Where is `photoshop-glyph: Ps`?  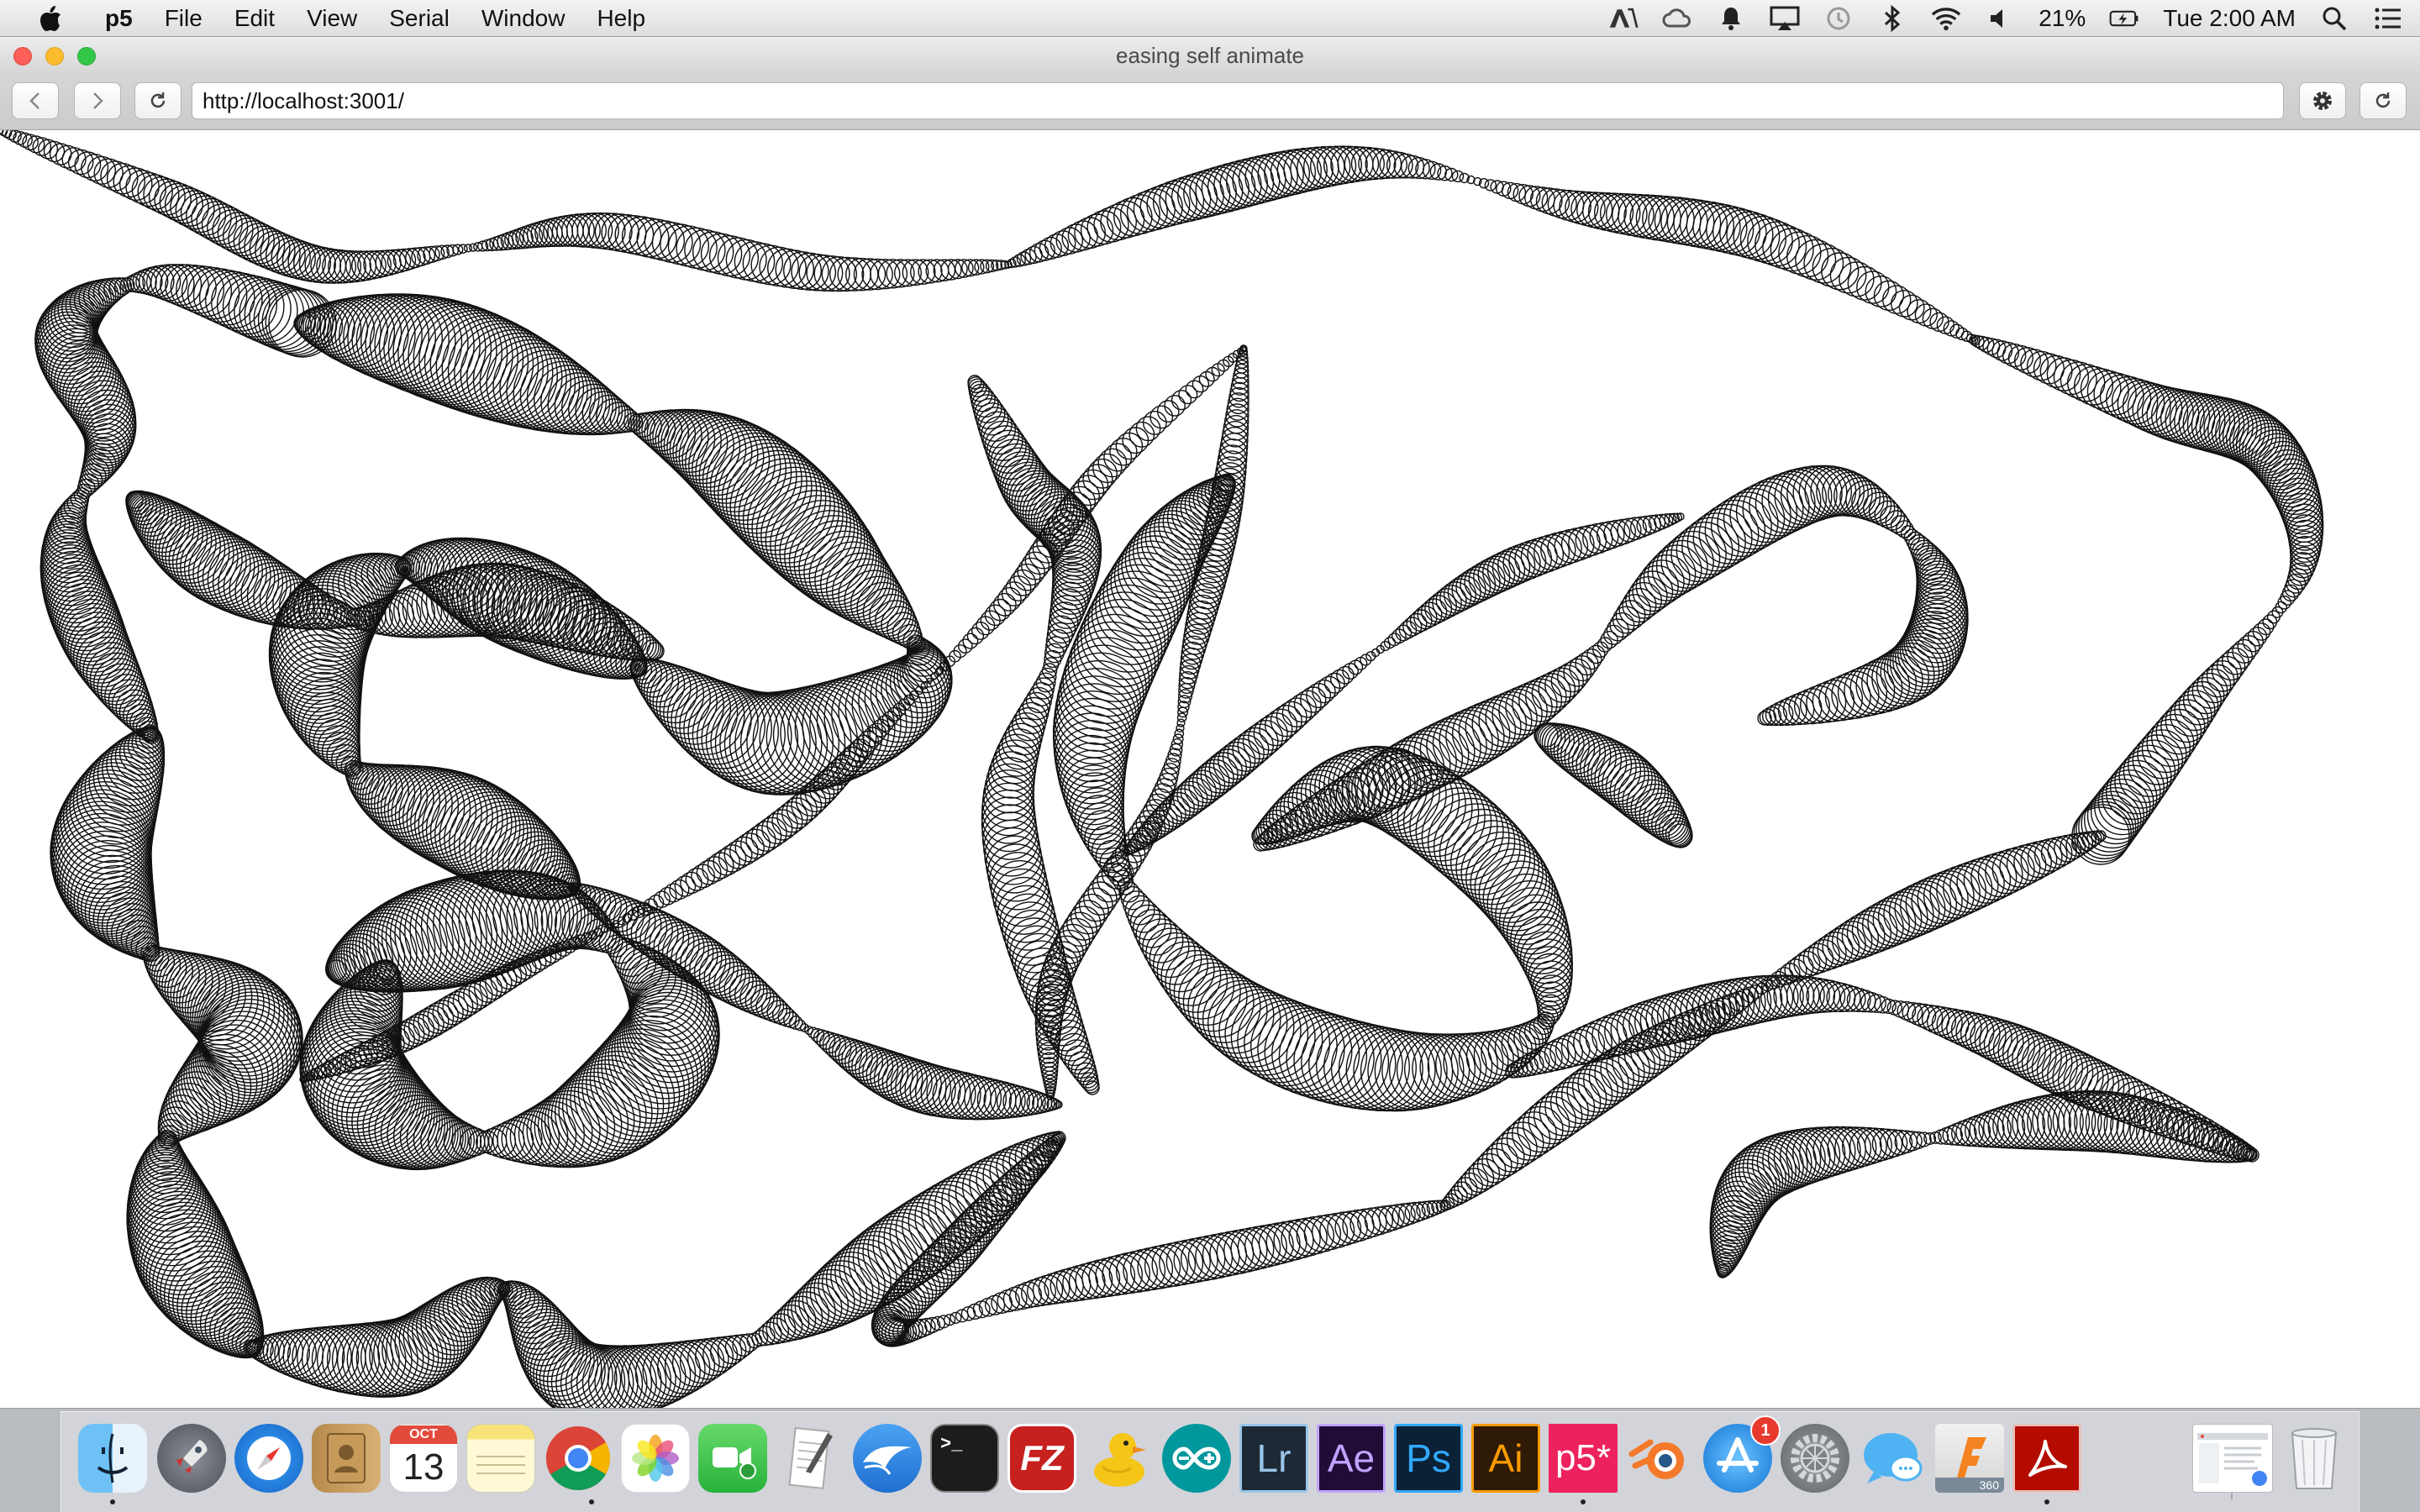 photoshop-glyph: Ps is located at coordinates (1428, 1458).